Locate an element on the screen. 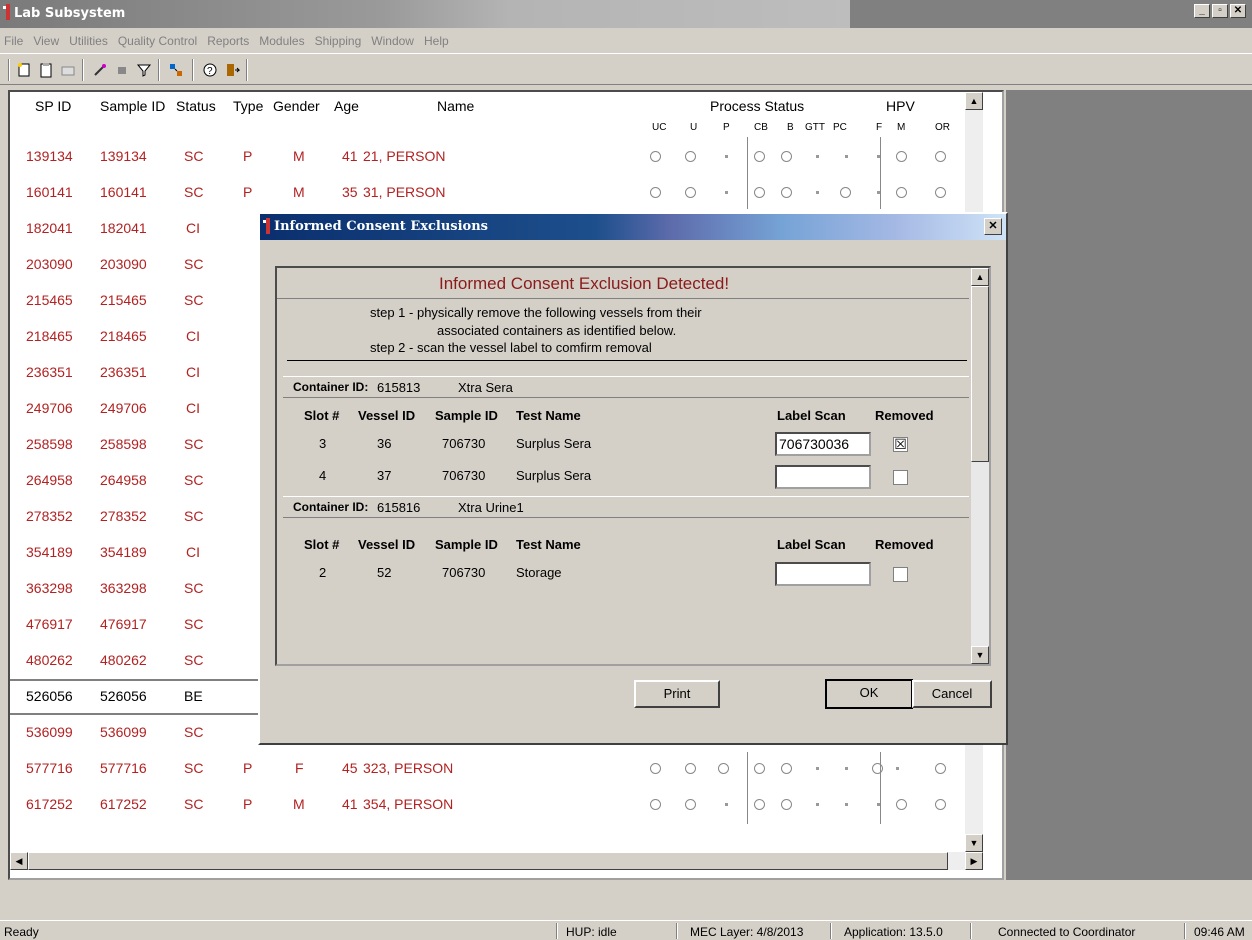 This screenshot has width=1252, height=940. slot-value: 3 is located at coordinates (323, 443).